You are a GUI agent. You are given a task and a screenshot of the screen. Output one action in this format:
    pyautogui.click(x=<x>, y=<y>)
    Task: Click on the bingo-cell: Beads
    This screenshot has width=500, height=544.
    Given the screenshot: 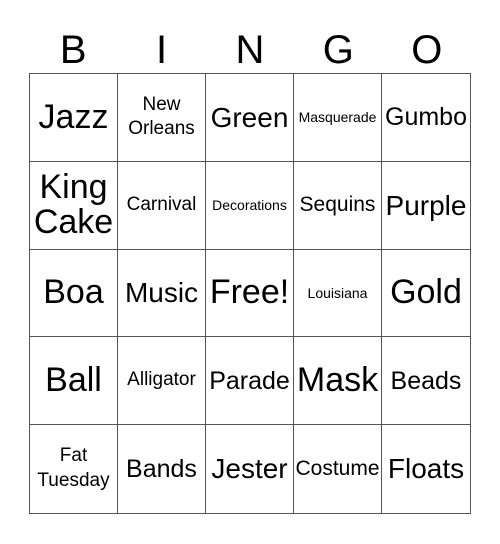 What is the action you would take?
    pyautogui.click(x=426, y=381)
    